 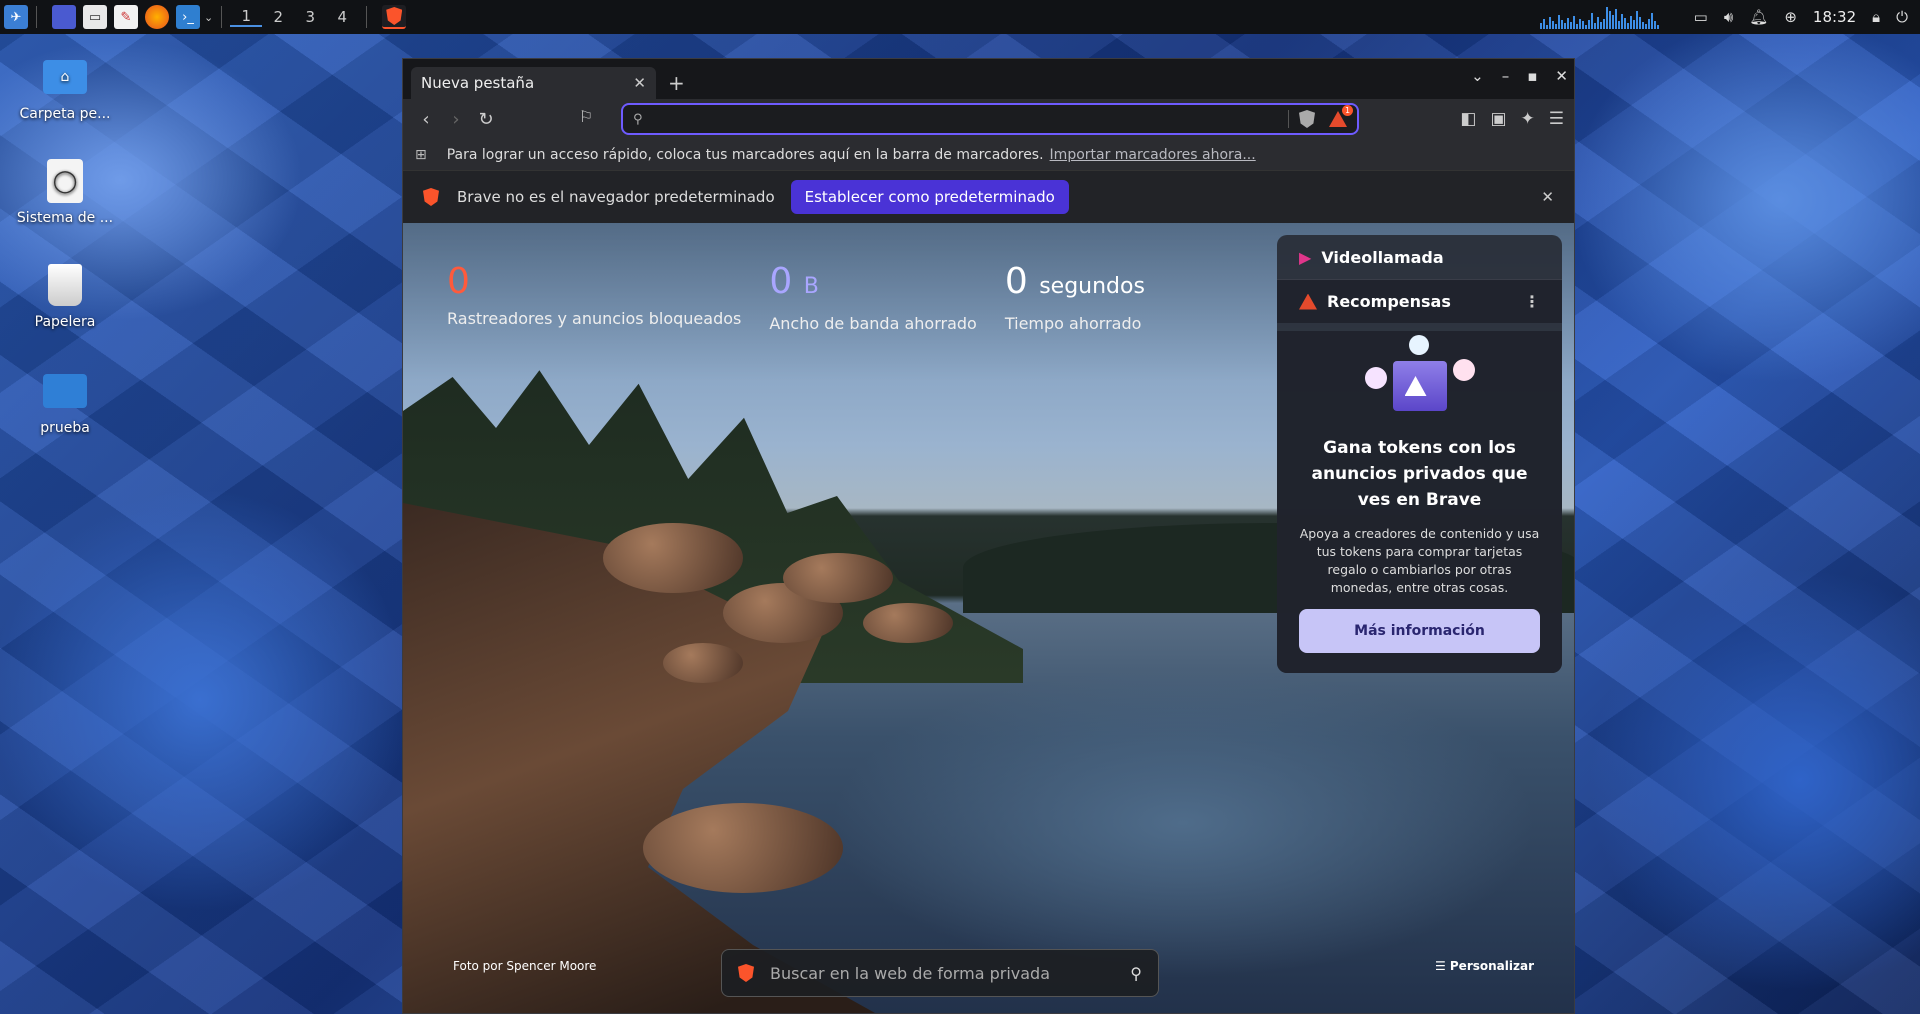 What do you see at coordinates (910, 973) in the screenshot?
I see `search-placeholder: Buscar en la web de forma privada` at bounding box center [910, 973].